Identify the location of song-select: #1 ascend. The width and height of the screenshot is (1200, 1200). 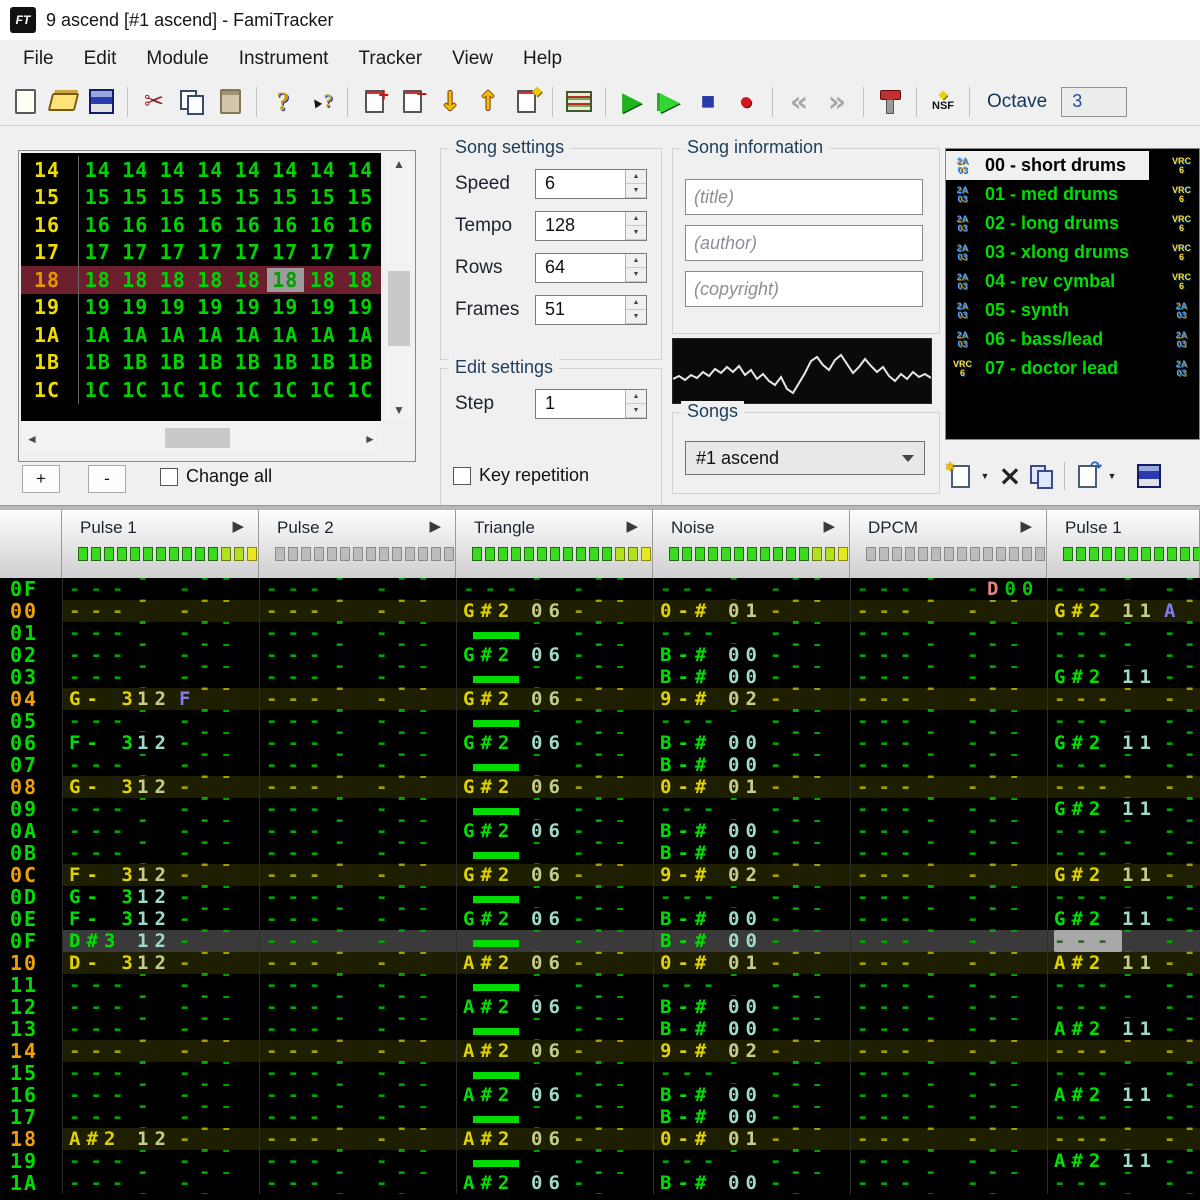
(805, 458).